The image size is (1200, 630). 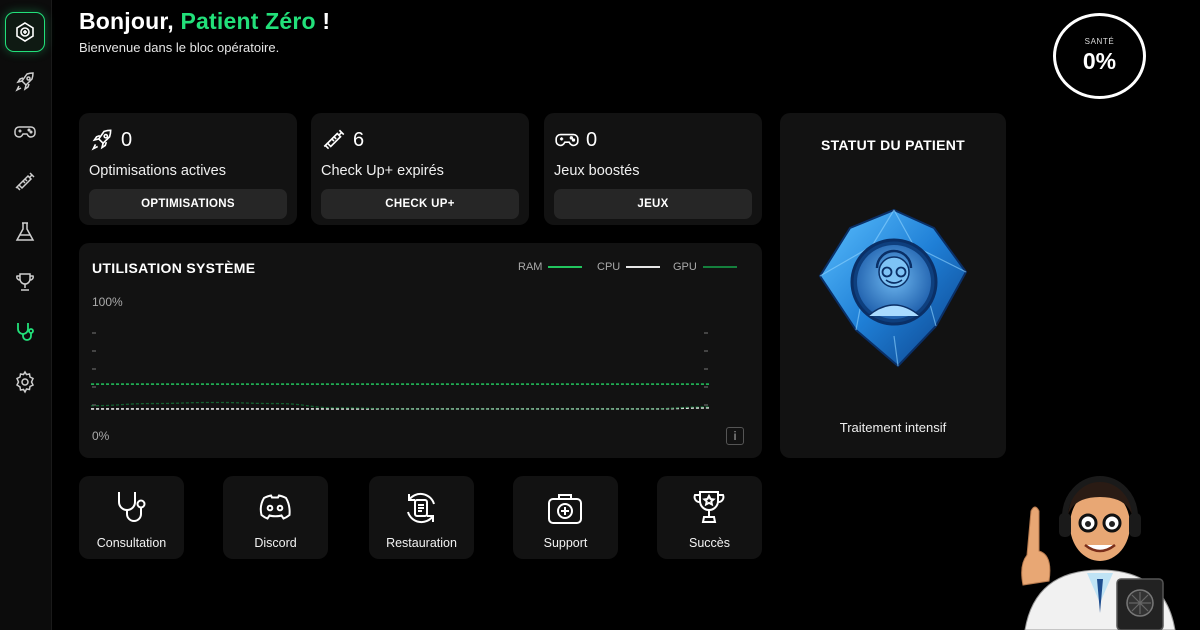 I want to click on consultation-button: Consultation, so click(x=131, y=517).